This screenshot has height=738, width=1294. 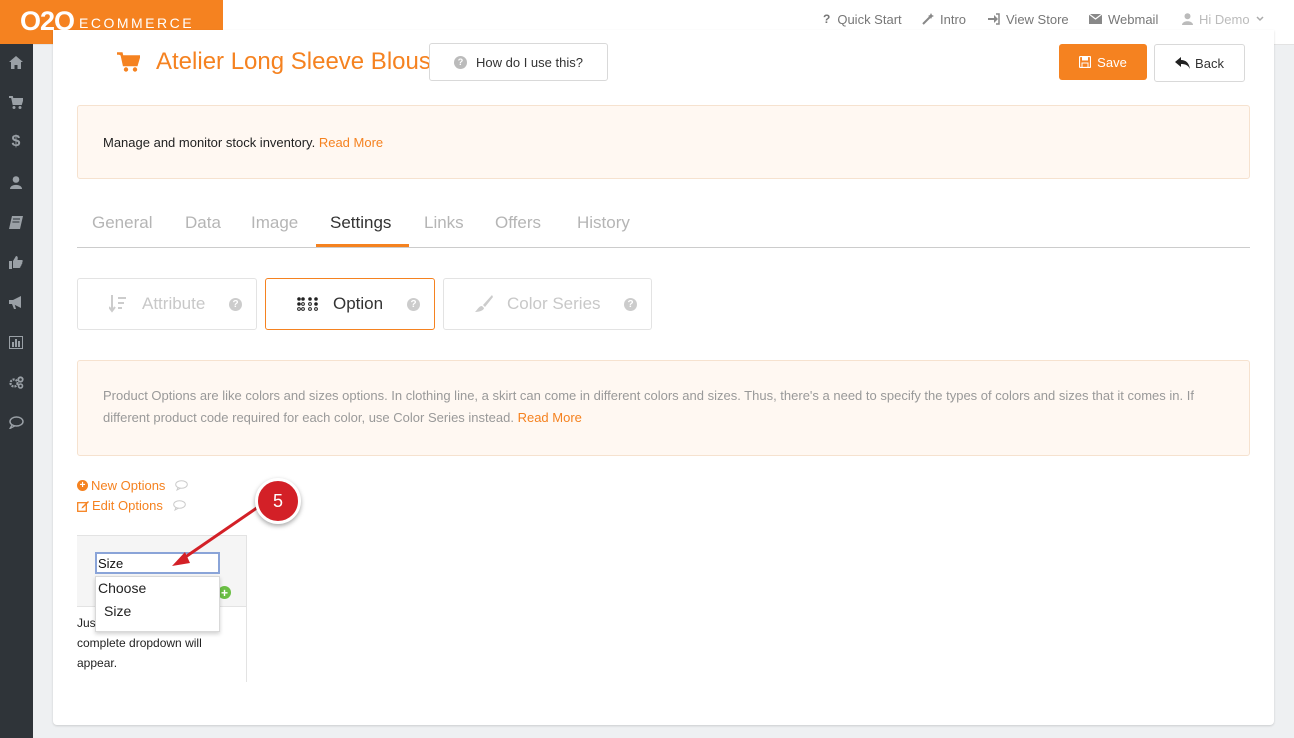 What do you see at coordinates (1260, 19) in the screenshot?
I see `chevron-down-icon` at bounding box center [1260, 19].